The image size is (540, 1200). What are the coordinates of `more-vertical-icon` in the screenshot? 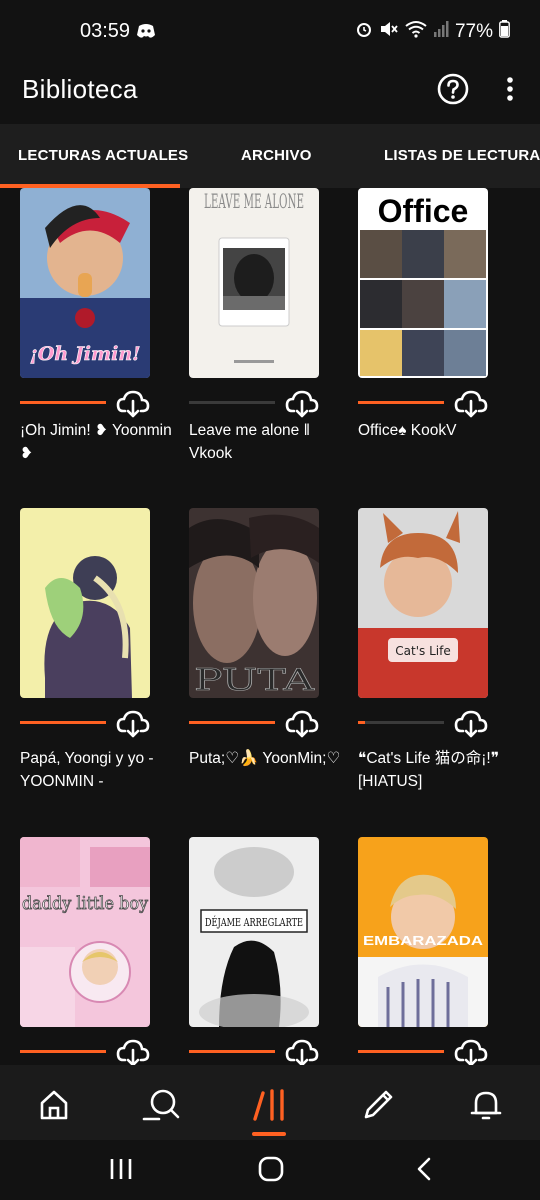 It's located at (510, 89).